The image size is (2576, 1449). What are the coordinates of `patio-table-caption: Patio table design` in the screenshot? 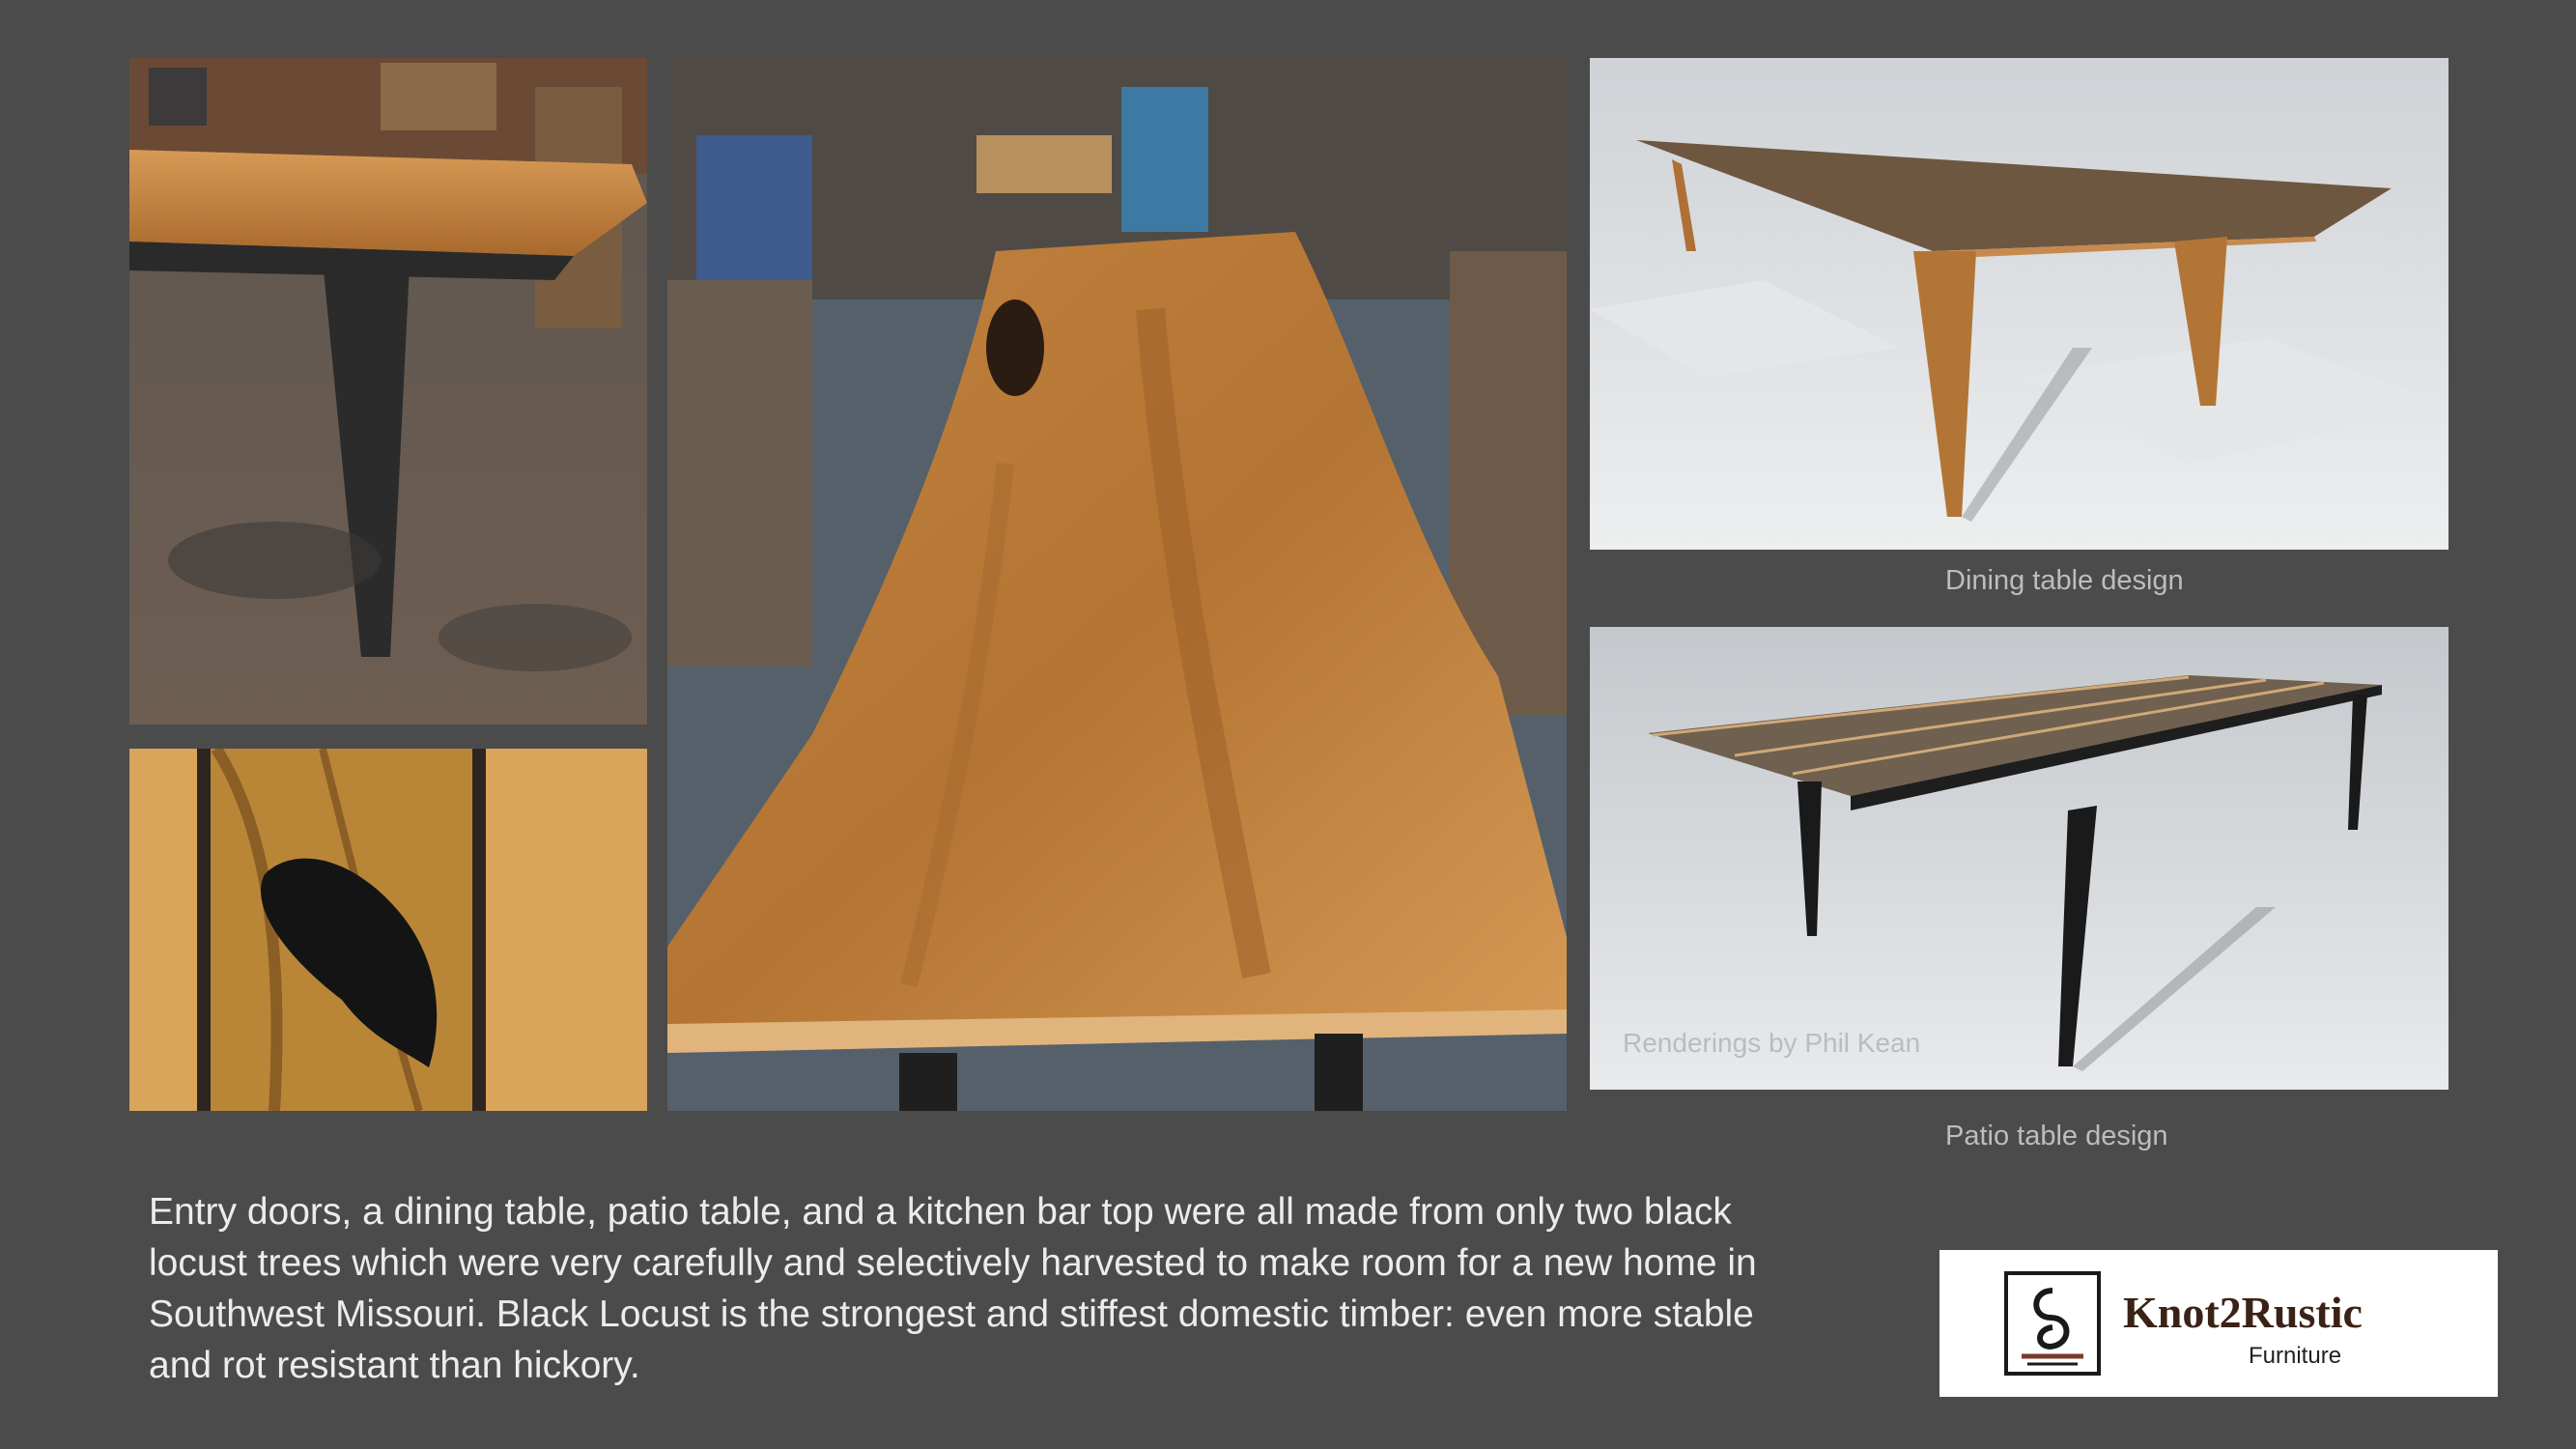 It's located at (2056, 1136).